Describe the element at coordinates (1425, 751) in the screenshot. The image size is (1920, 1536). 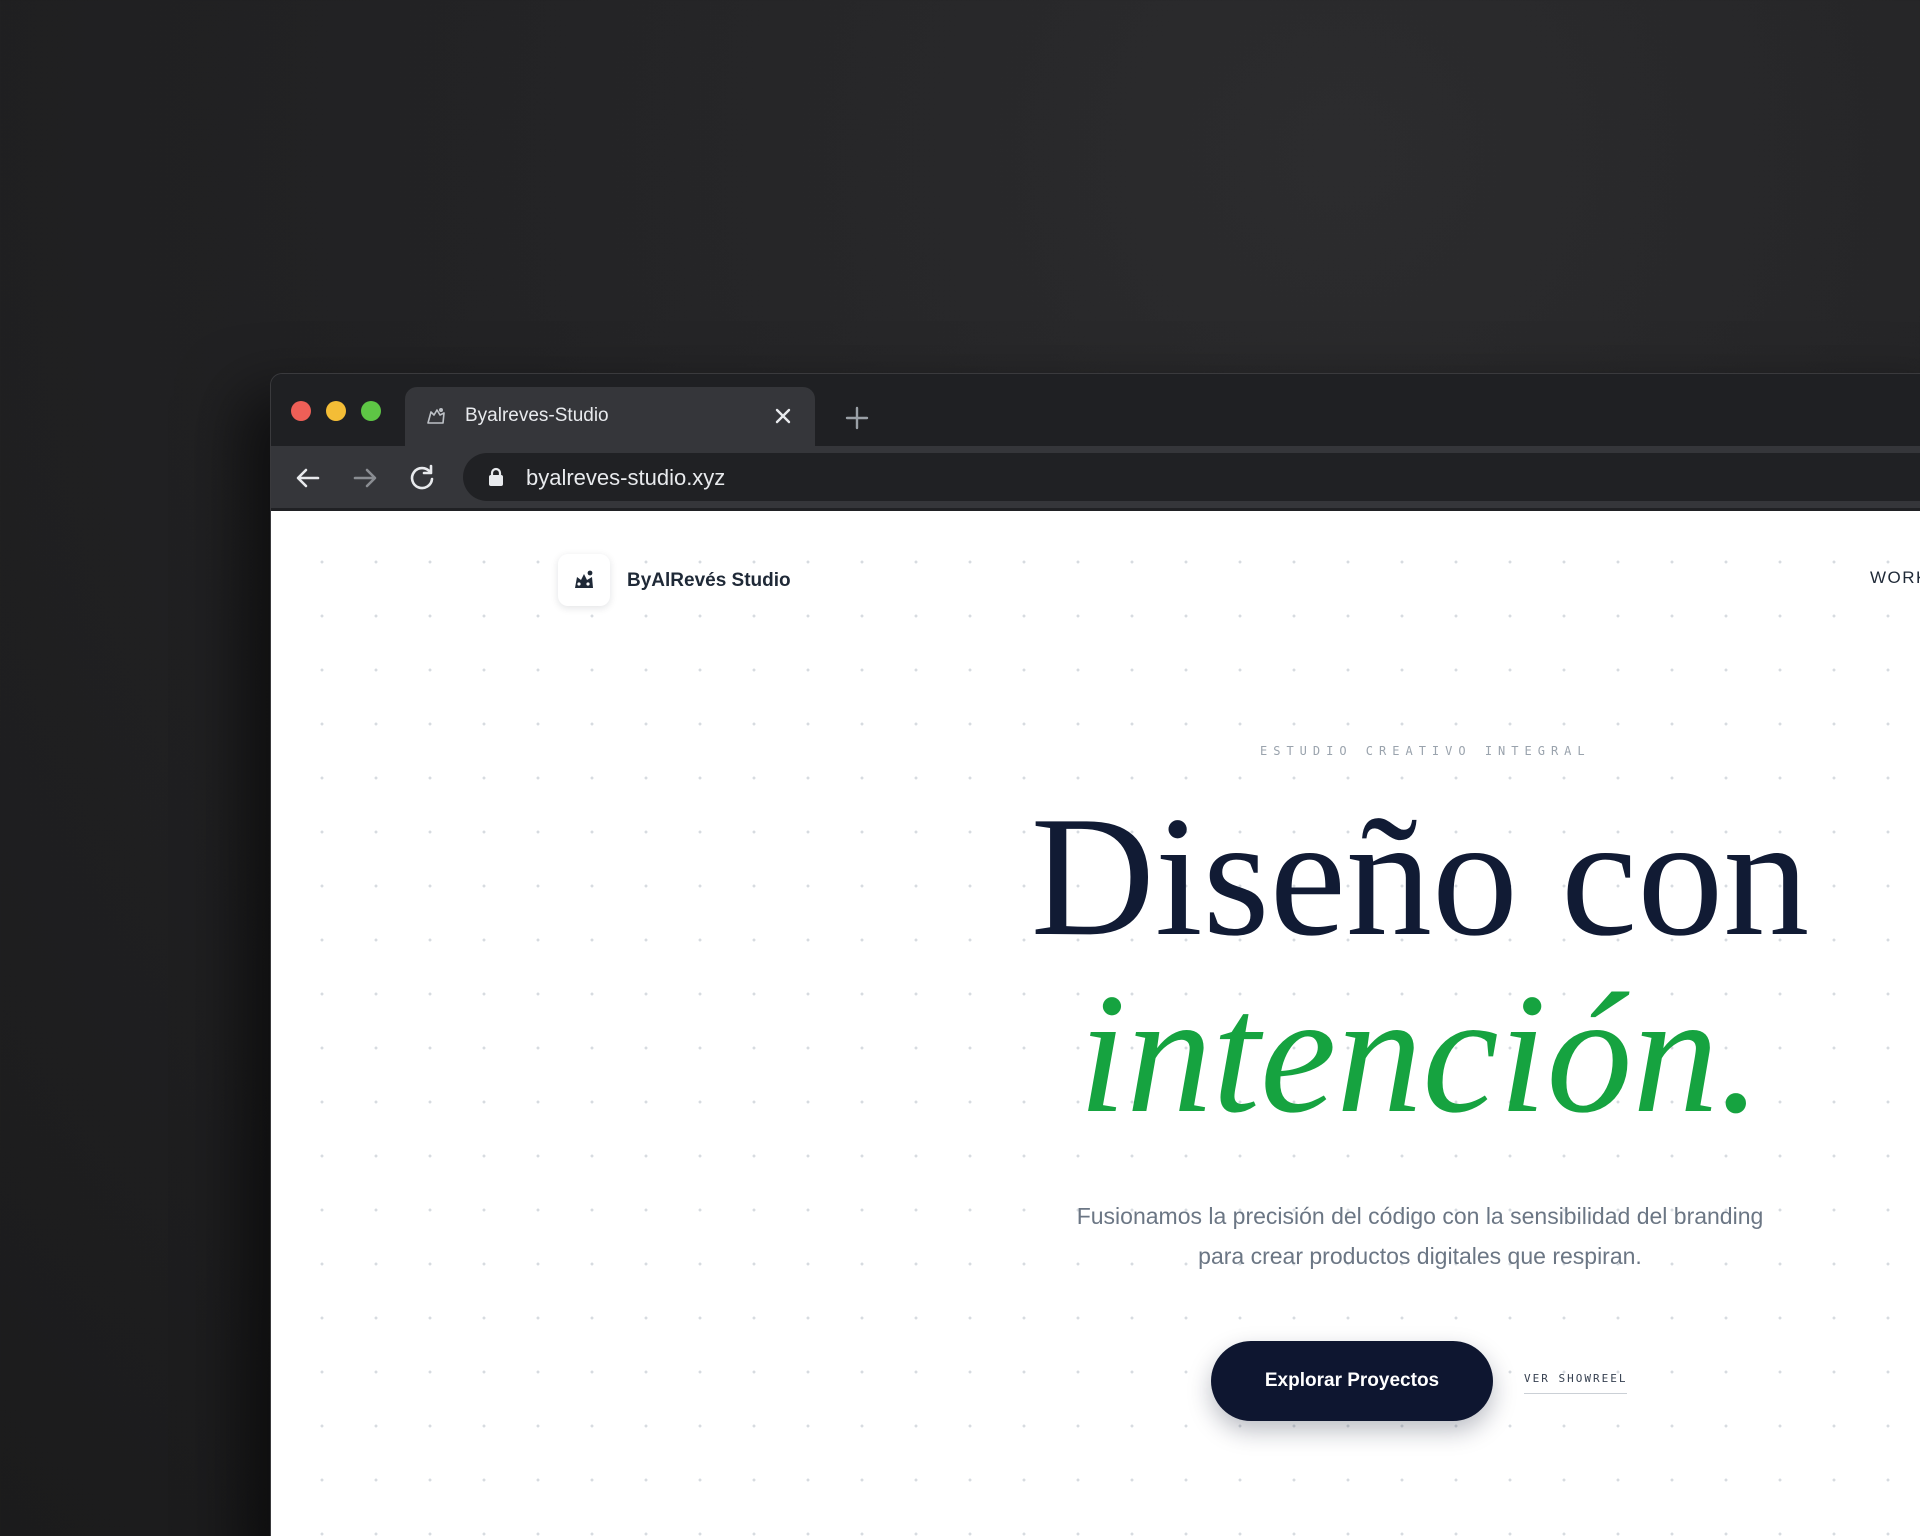
I see `hero-eyebrow: ESTUDIO CREATIVO INTEGRAL` at that location.